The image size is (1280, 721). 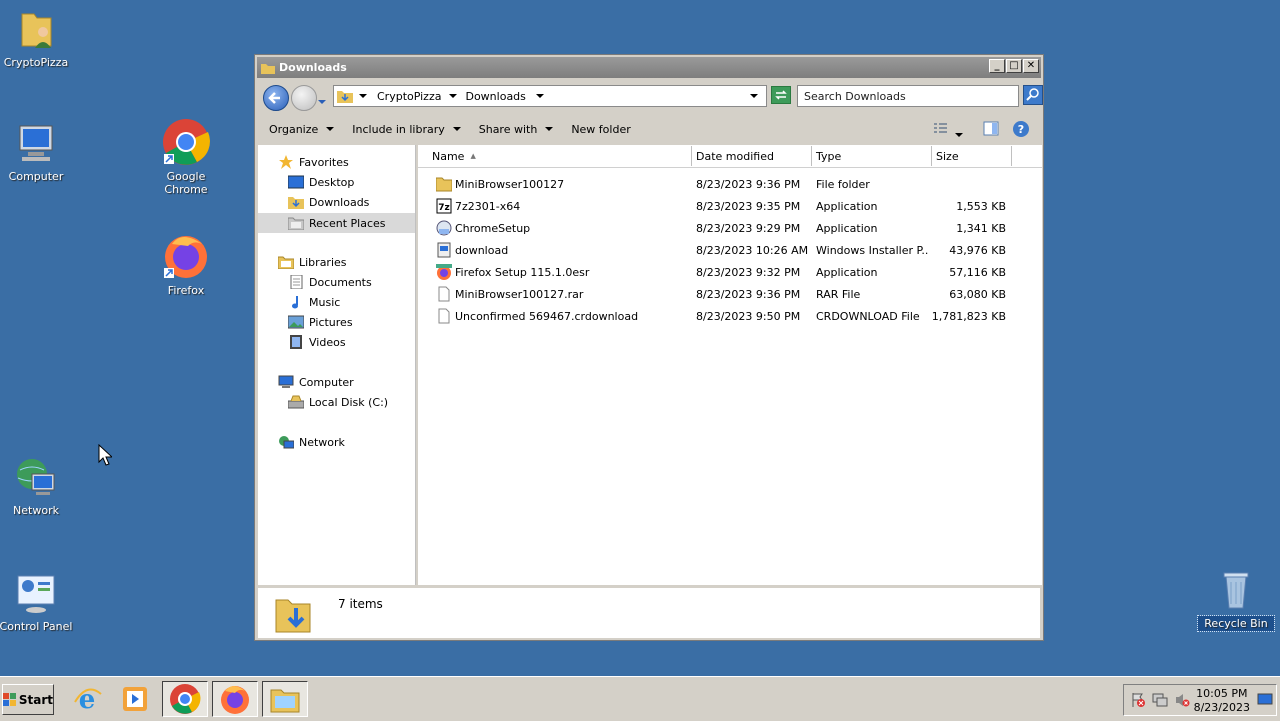 What do you see at coordinates (186, 290) in the screenshot?
I see `desktop-icon-label: Firefox` at bounding box center [186, 290].